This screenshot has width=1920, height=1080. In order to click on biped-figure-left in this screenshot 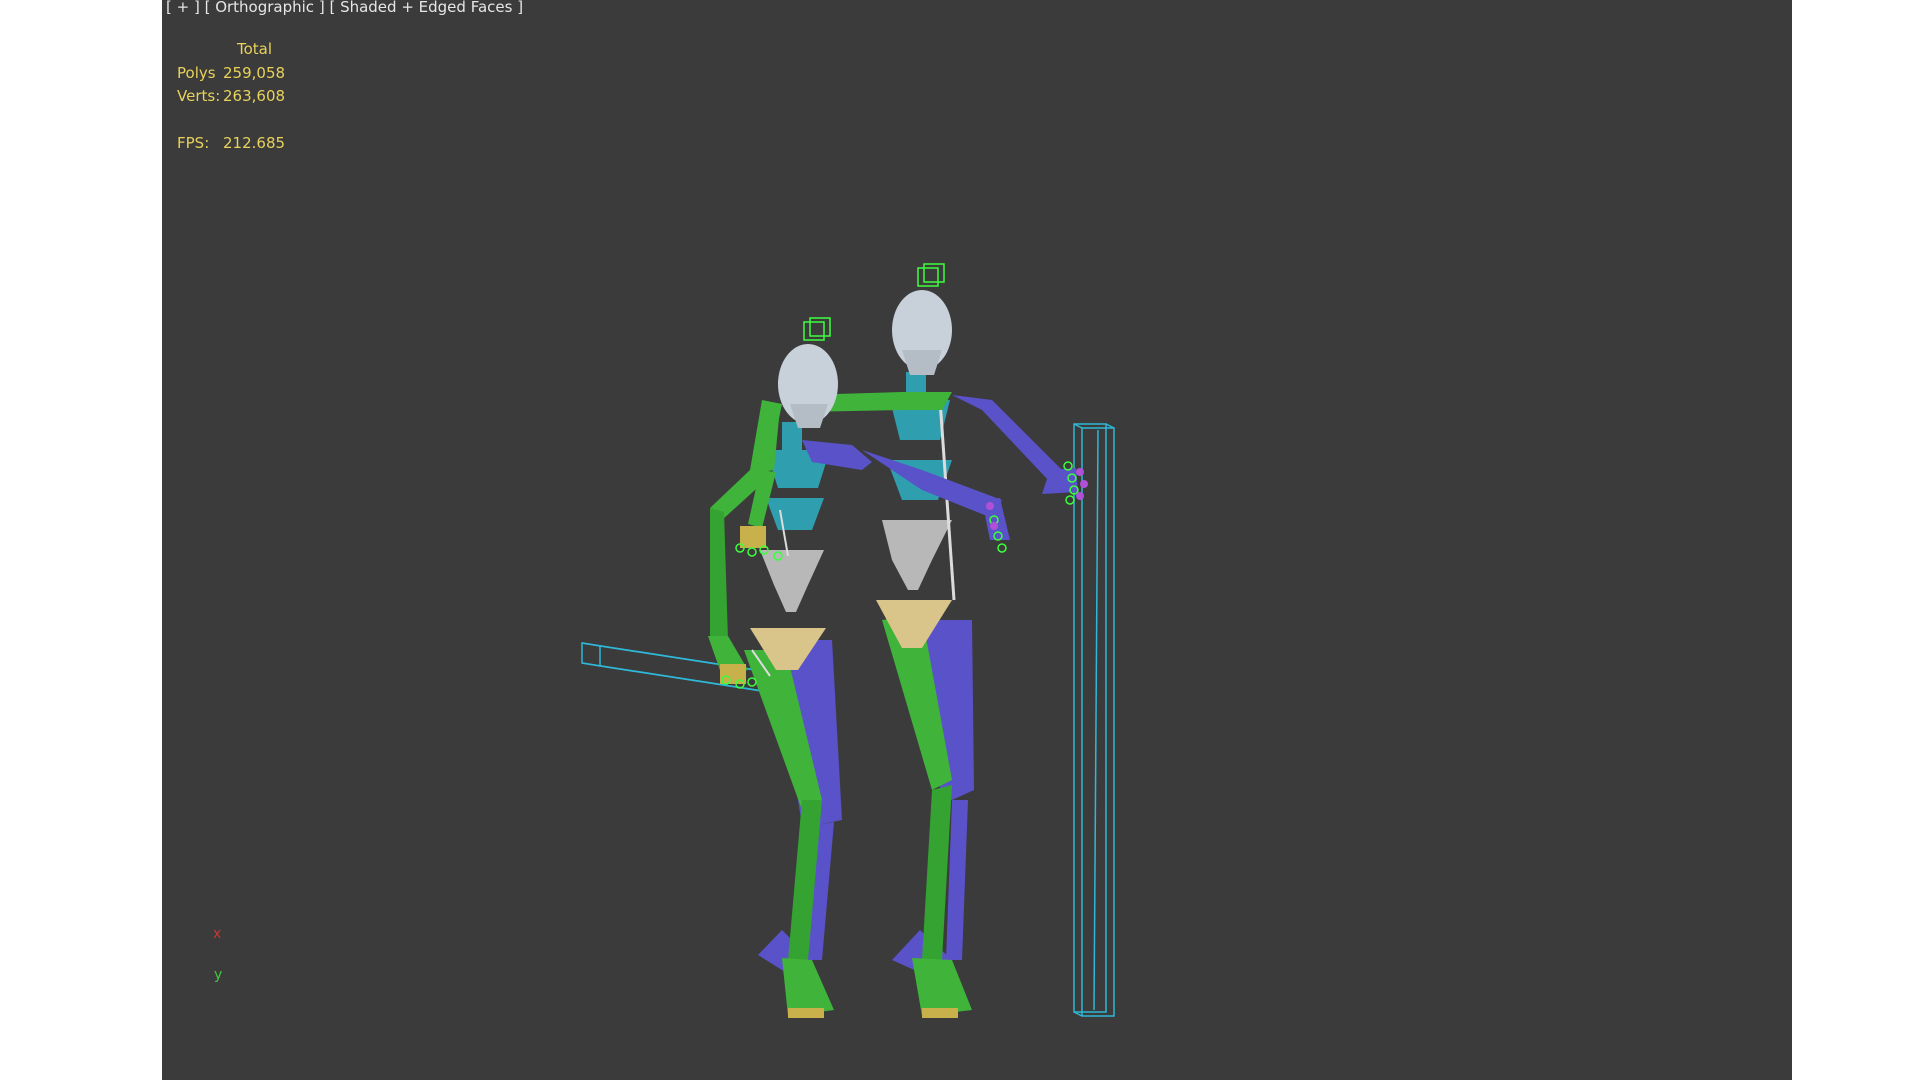, I will do `click(790, 667)`.